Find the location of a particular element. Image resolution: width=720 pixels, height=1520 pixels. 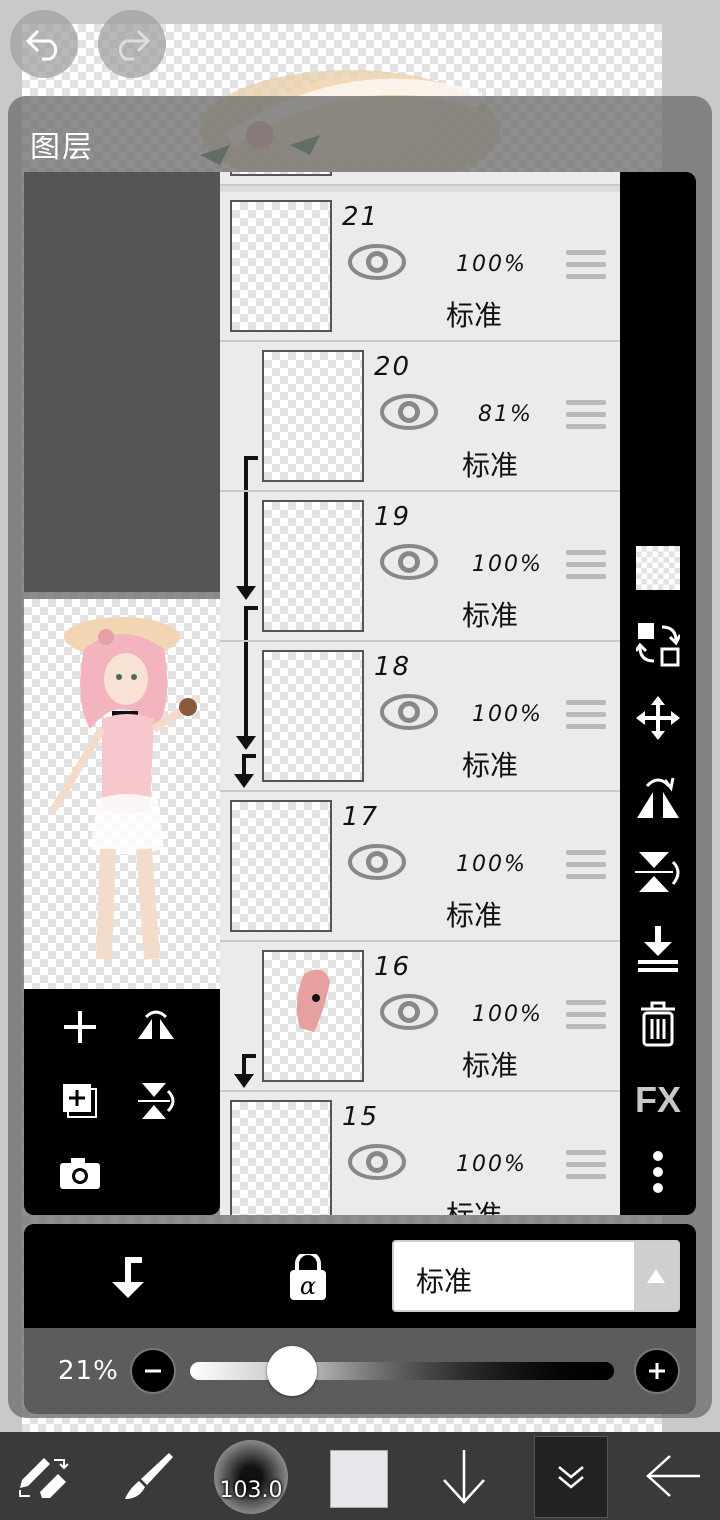

redo-icon is located at coordinates (134, 45).